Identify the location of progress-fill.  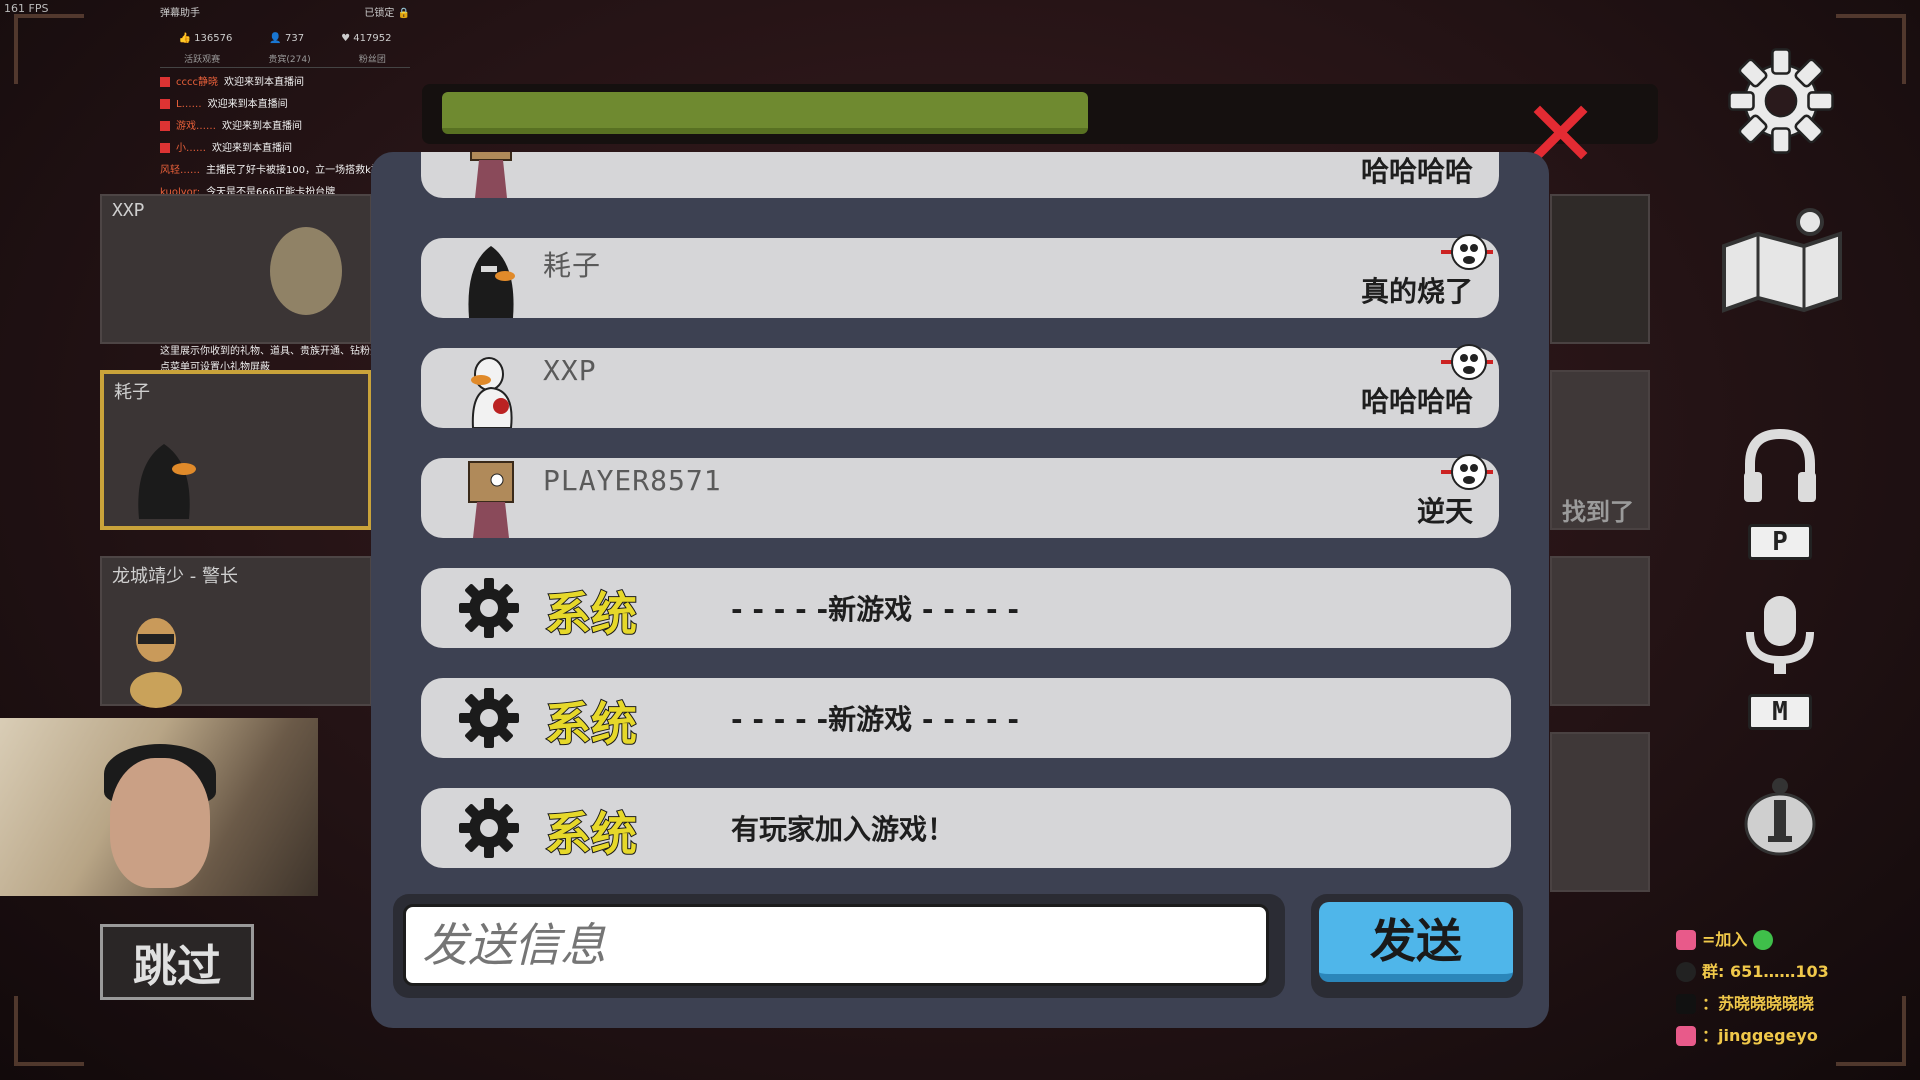
(765, 113).